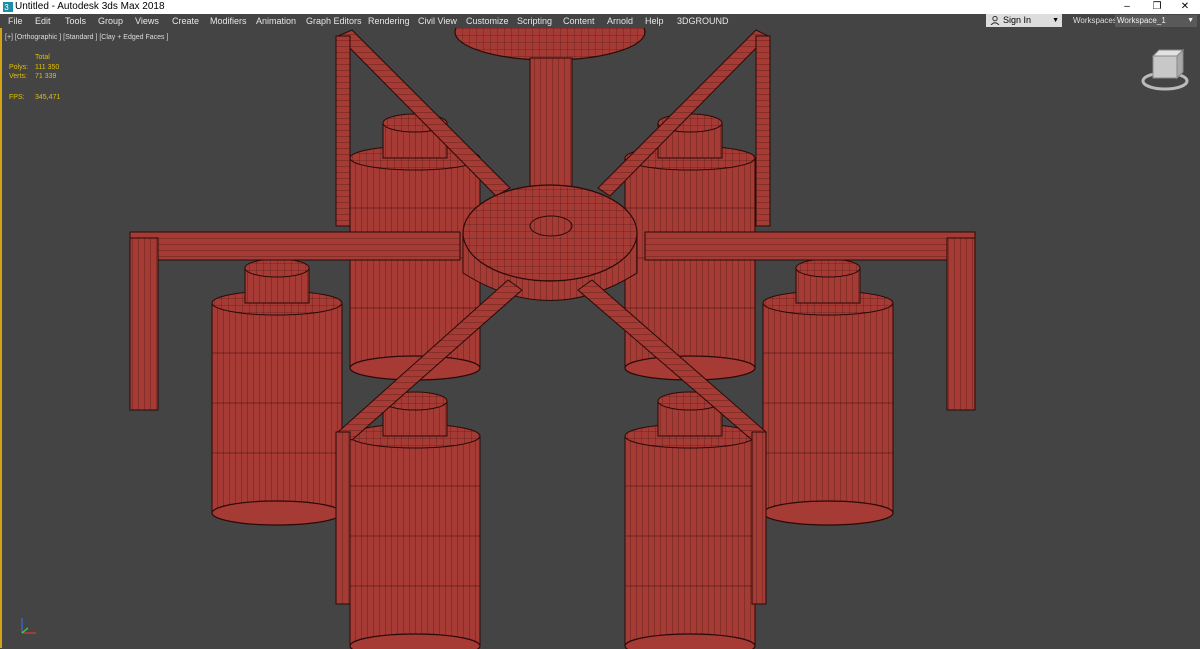 This screenshot has width=1200, height=649. What do you see at coordinates (1127, 7) in the screenshot?
I see `minimize-button: –` at bounding box center [1127, 7].